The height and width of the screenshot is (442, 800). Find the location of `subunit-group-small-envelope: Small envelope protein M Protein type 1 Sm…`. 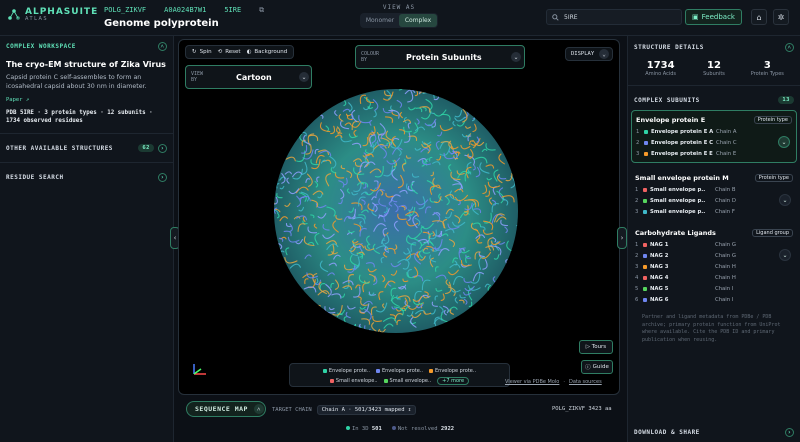

subunit-group-small-envelope: Small envelope protein M Protein type 1 Sm… is located at coordinates (714, 194).